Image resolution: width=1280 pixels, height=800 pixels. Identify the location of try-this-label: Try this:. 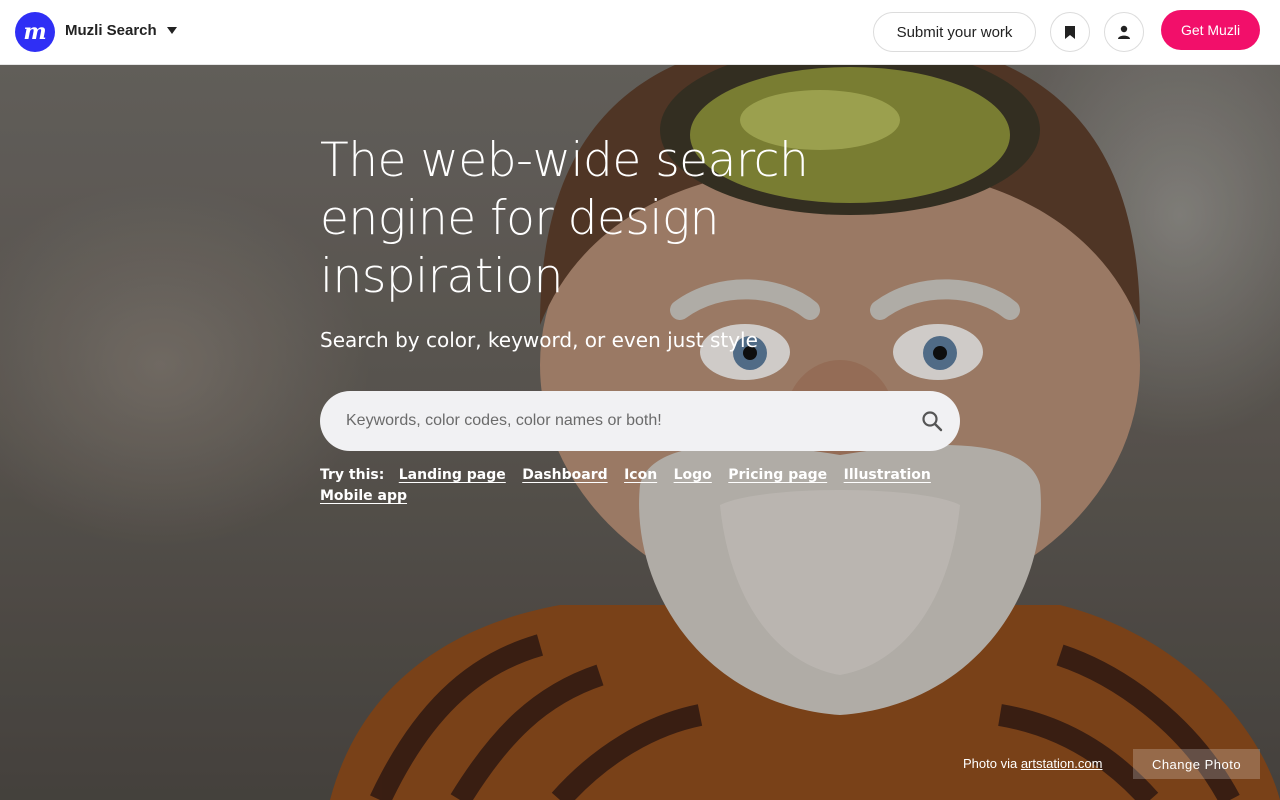
(352, 475).